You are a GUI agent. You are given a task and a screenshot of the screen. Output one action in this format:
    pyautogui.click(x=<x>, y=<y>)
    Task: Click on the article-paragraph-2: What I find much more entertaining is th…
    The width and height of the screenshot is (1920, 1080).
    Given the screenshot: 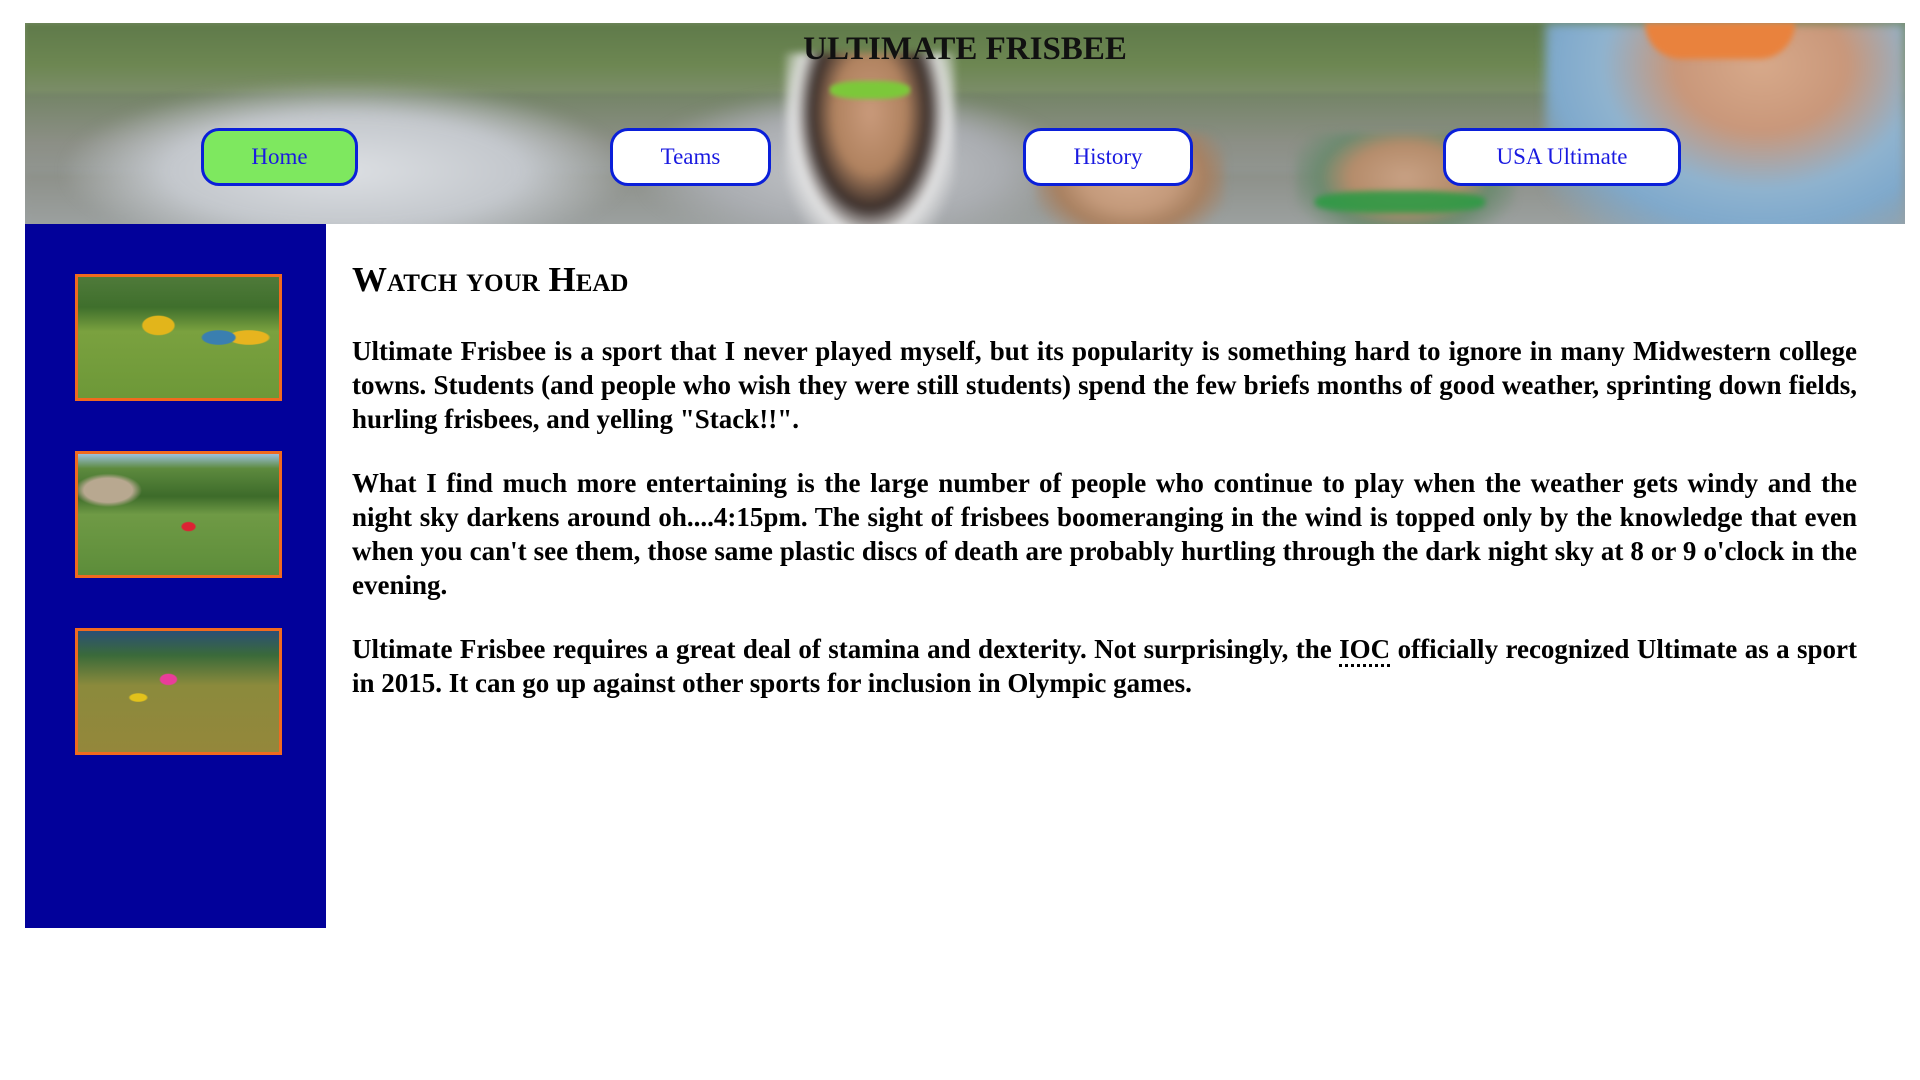 What is the action you would take?
    pyautogui.click(x=1104, y=534)
    